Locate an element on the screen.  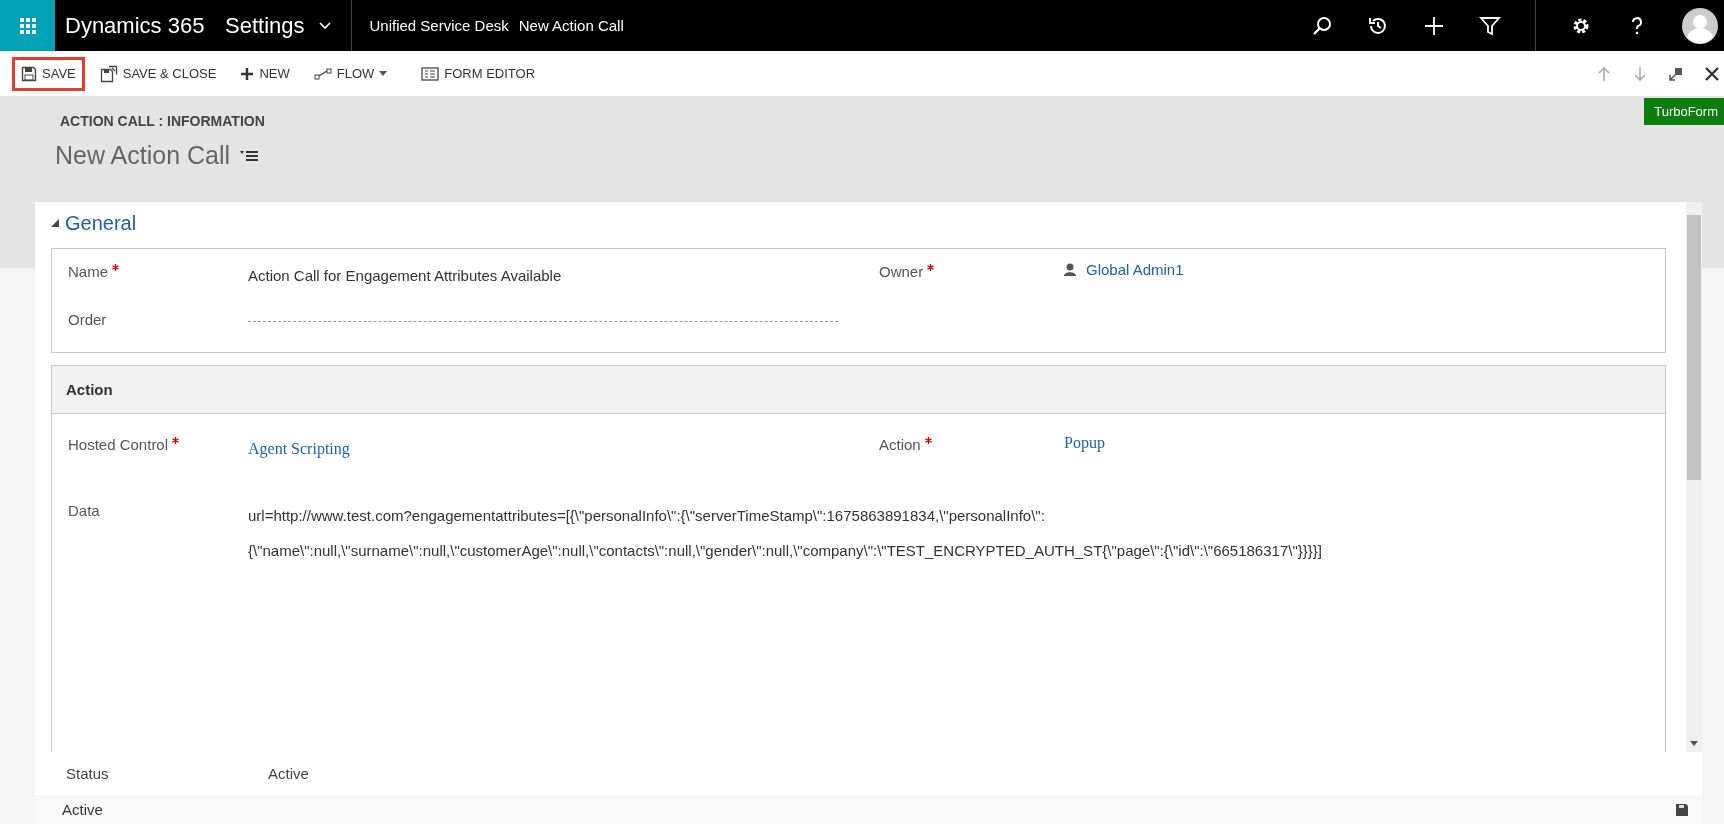
field-value: Active is located at coordinates (288, 773).